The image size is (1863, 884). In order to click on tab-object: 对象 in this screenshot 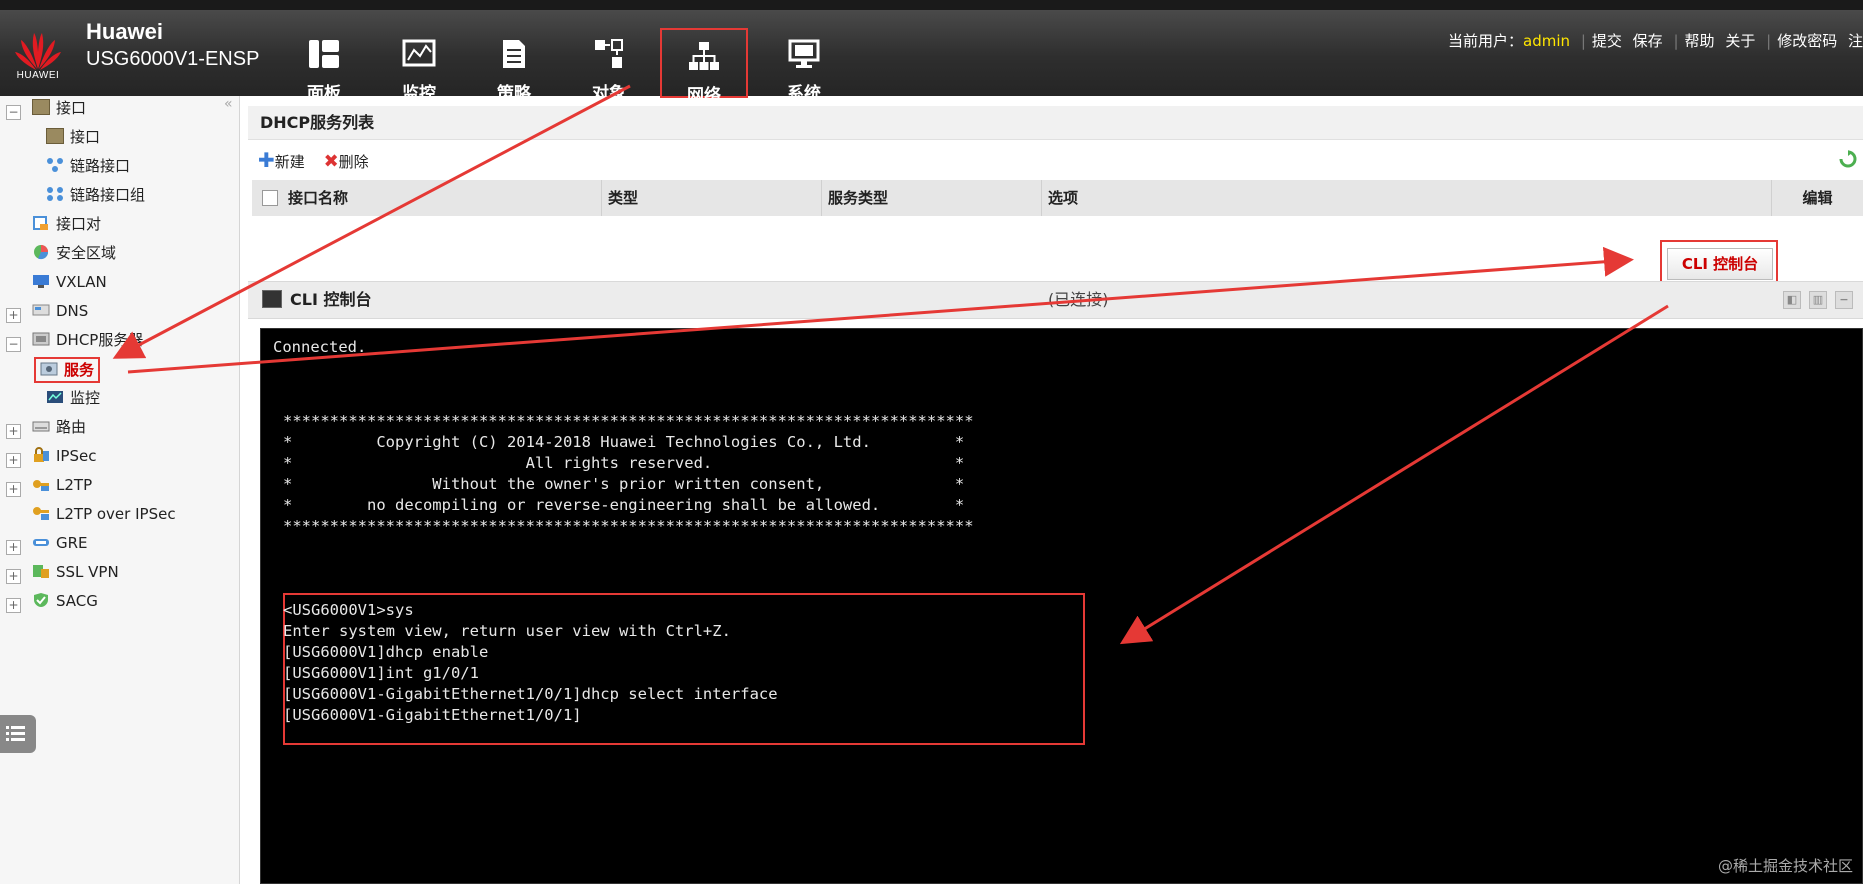, I will do `click(609, 66)`.